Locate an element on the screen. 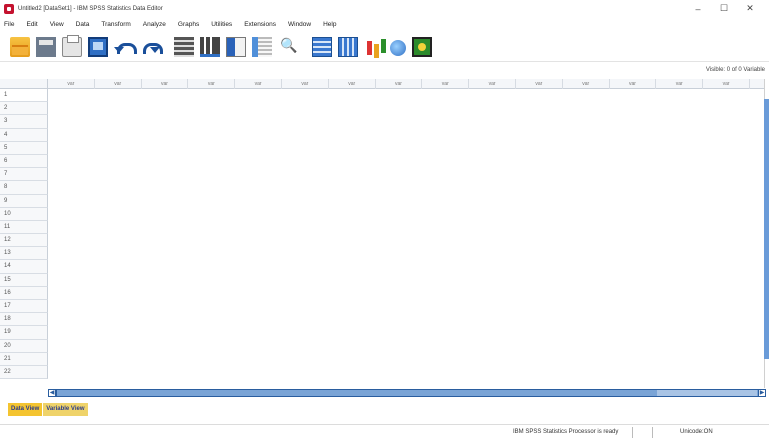  row-header: 14 is located at coordinates (24, 267).